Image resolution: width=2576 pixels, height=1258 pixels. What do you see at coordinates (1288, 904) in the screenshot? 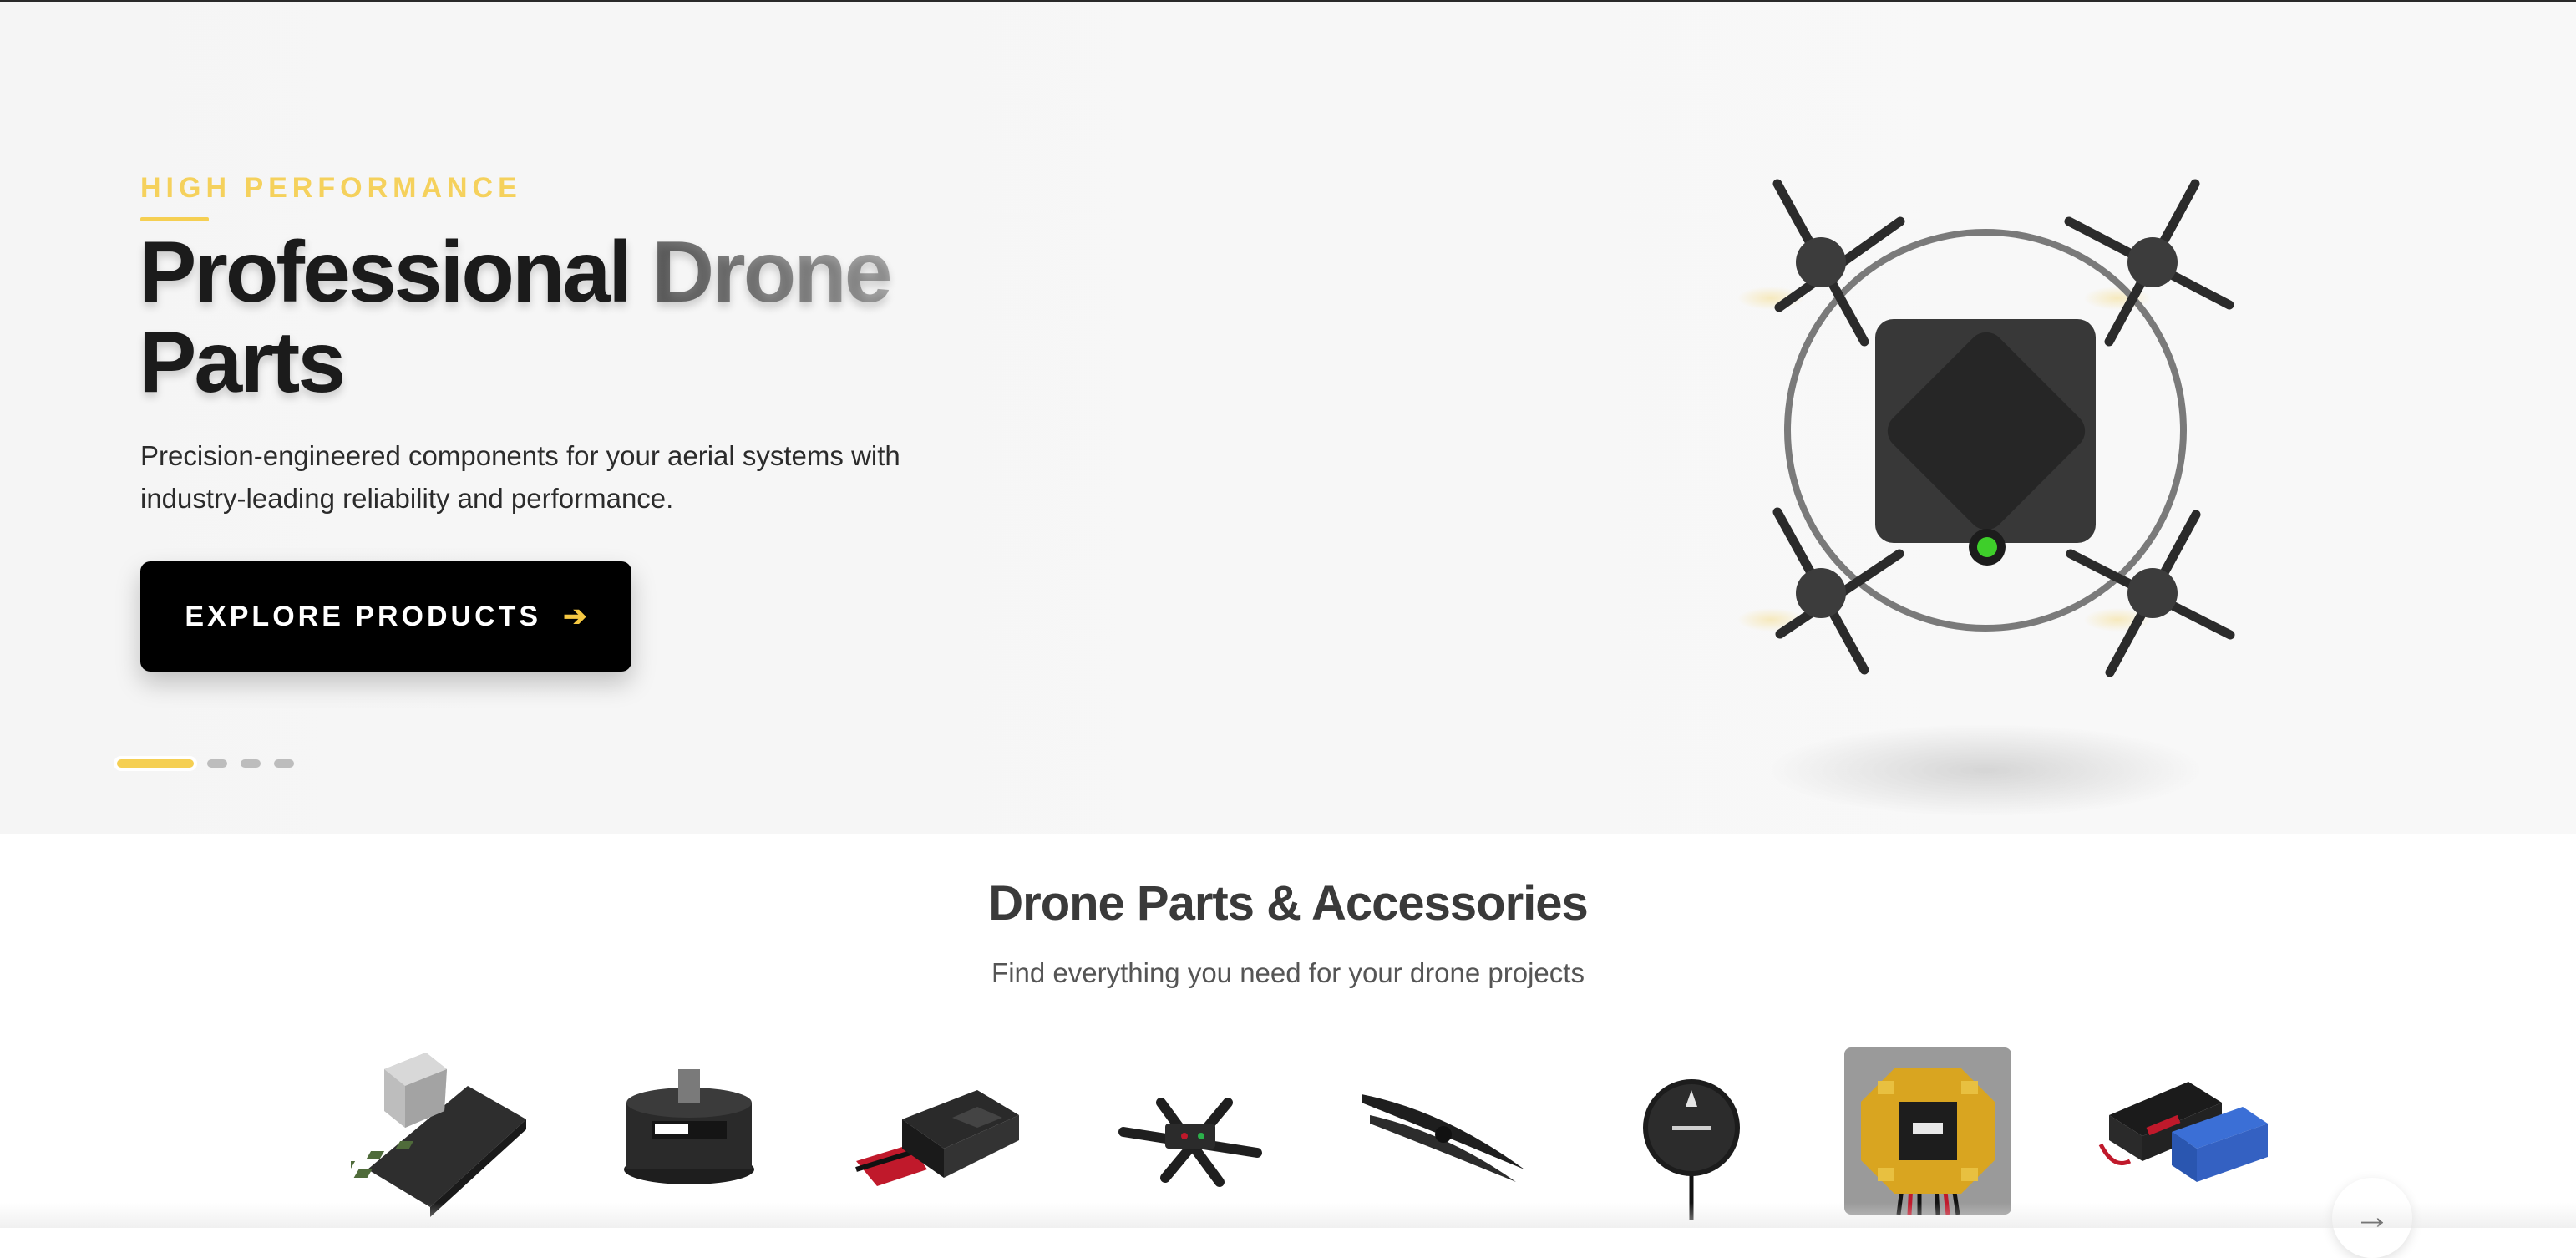
I see `categories-title: Drone Parts & Accessories` at bounding box center [1288, 904].